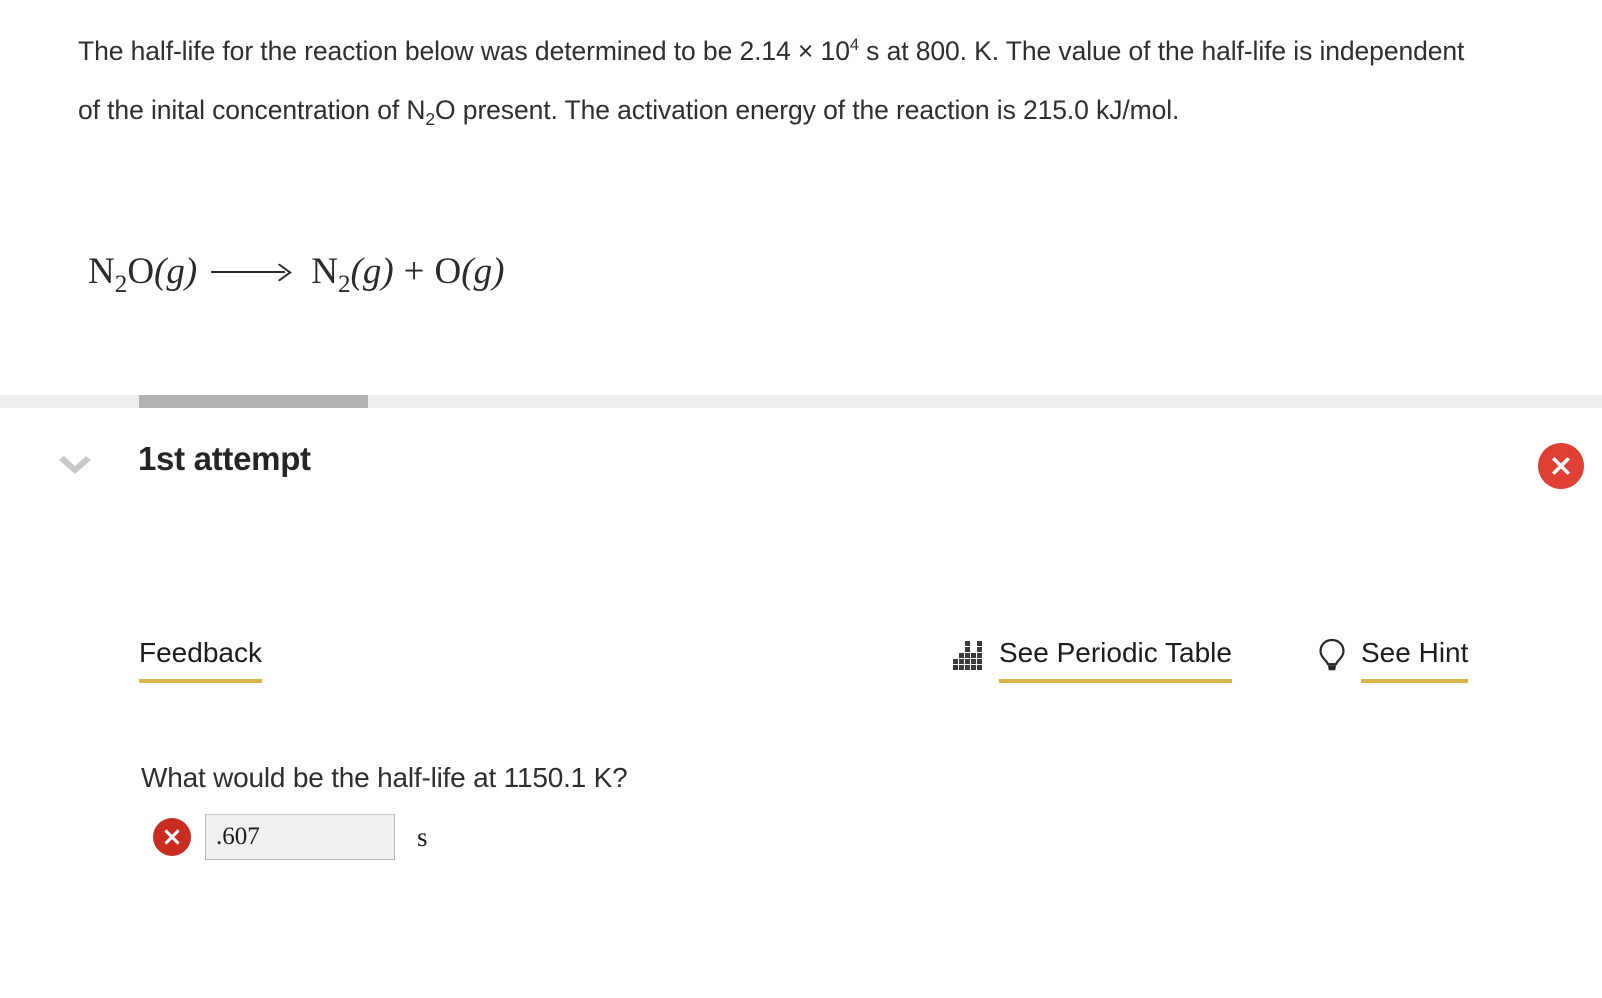  What do you see at coordinates (969, 655) in the screenshot?
I see `periodic-table-icon` at bounding box center [969, 655].